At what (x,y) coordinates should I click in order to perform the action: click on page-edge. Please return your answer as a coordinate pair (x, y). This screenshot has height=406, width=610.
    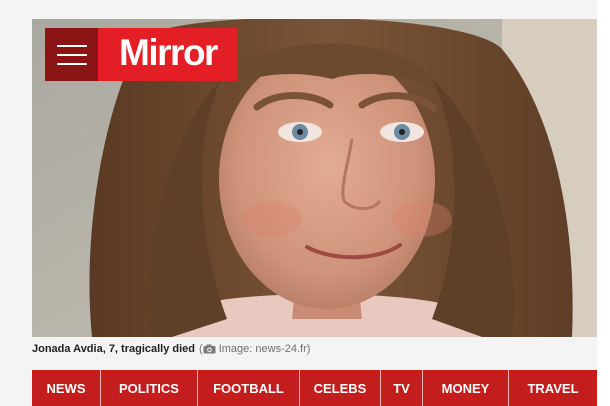
    Looking at the image, I should click on (603, 203).